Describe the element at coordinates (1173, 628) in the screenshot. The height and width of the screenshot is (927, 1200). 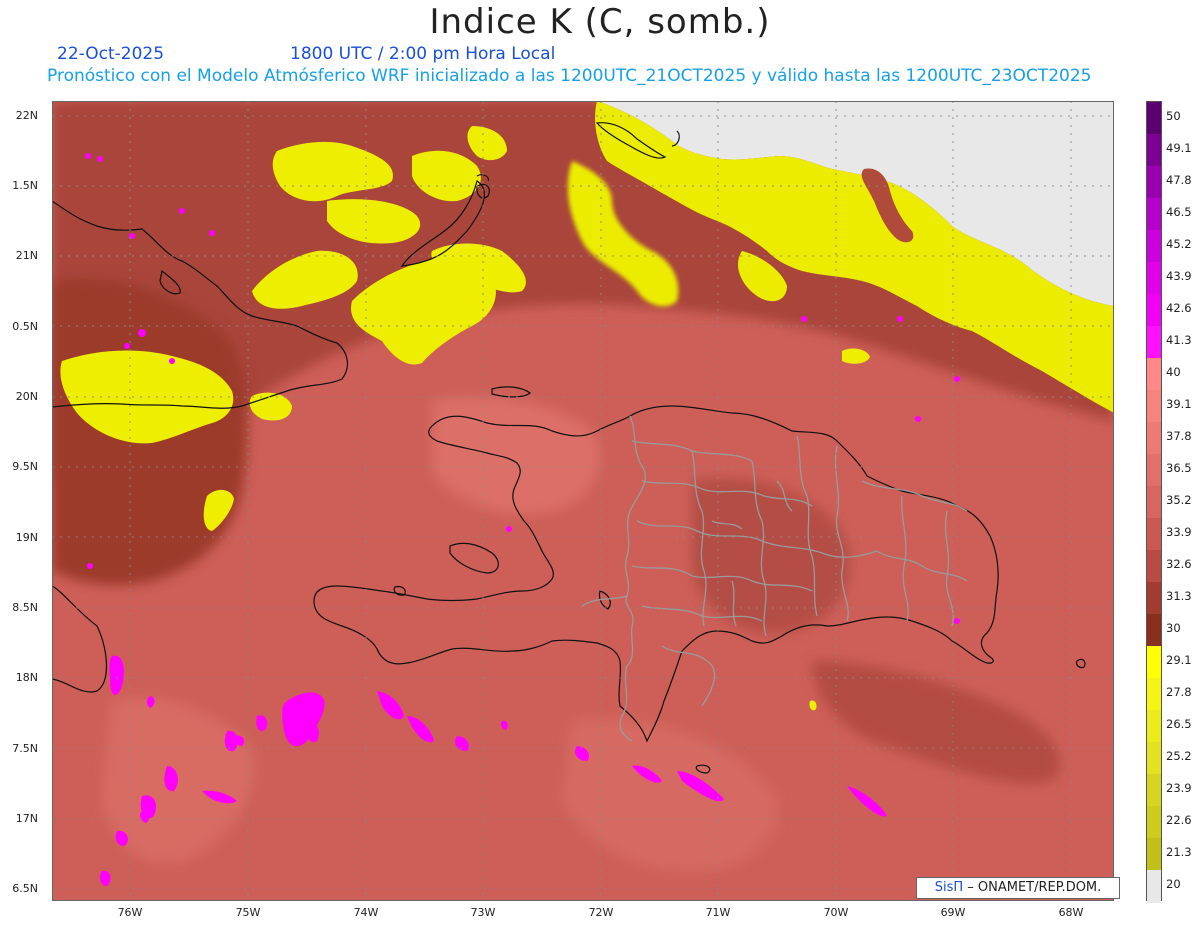
I see `colorbar-label: 30` at that location.